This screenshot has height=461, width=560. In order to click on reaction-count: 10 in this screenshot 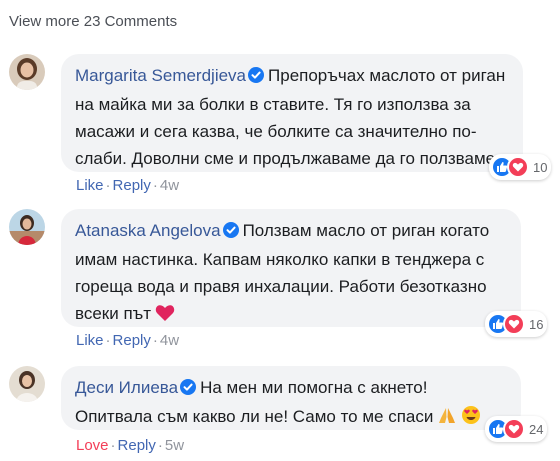, I will do `click(540, 167)`.